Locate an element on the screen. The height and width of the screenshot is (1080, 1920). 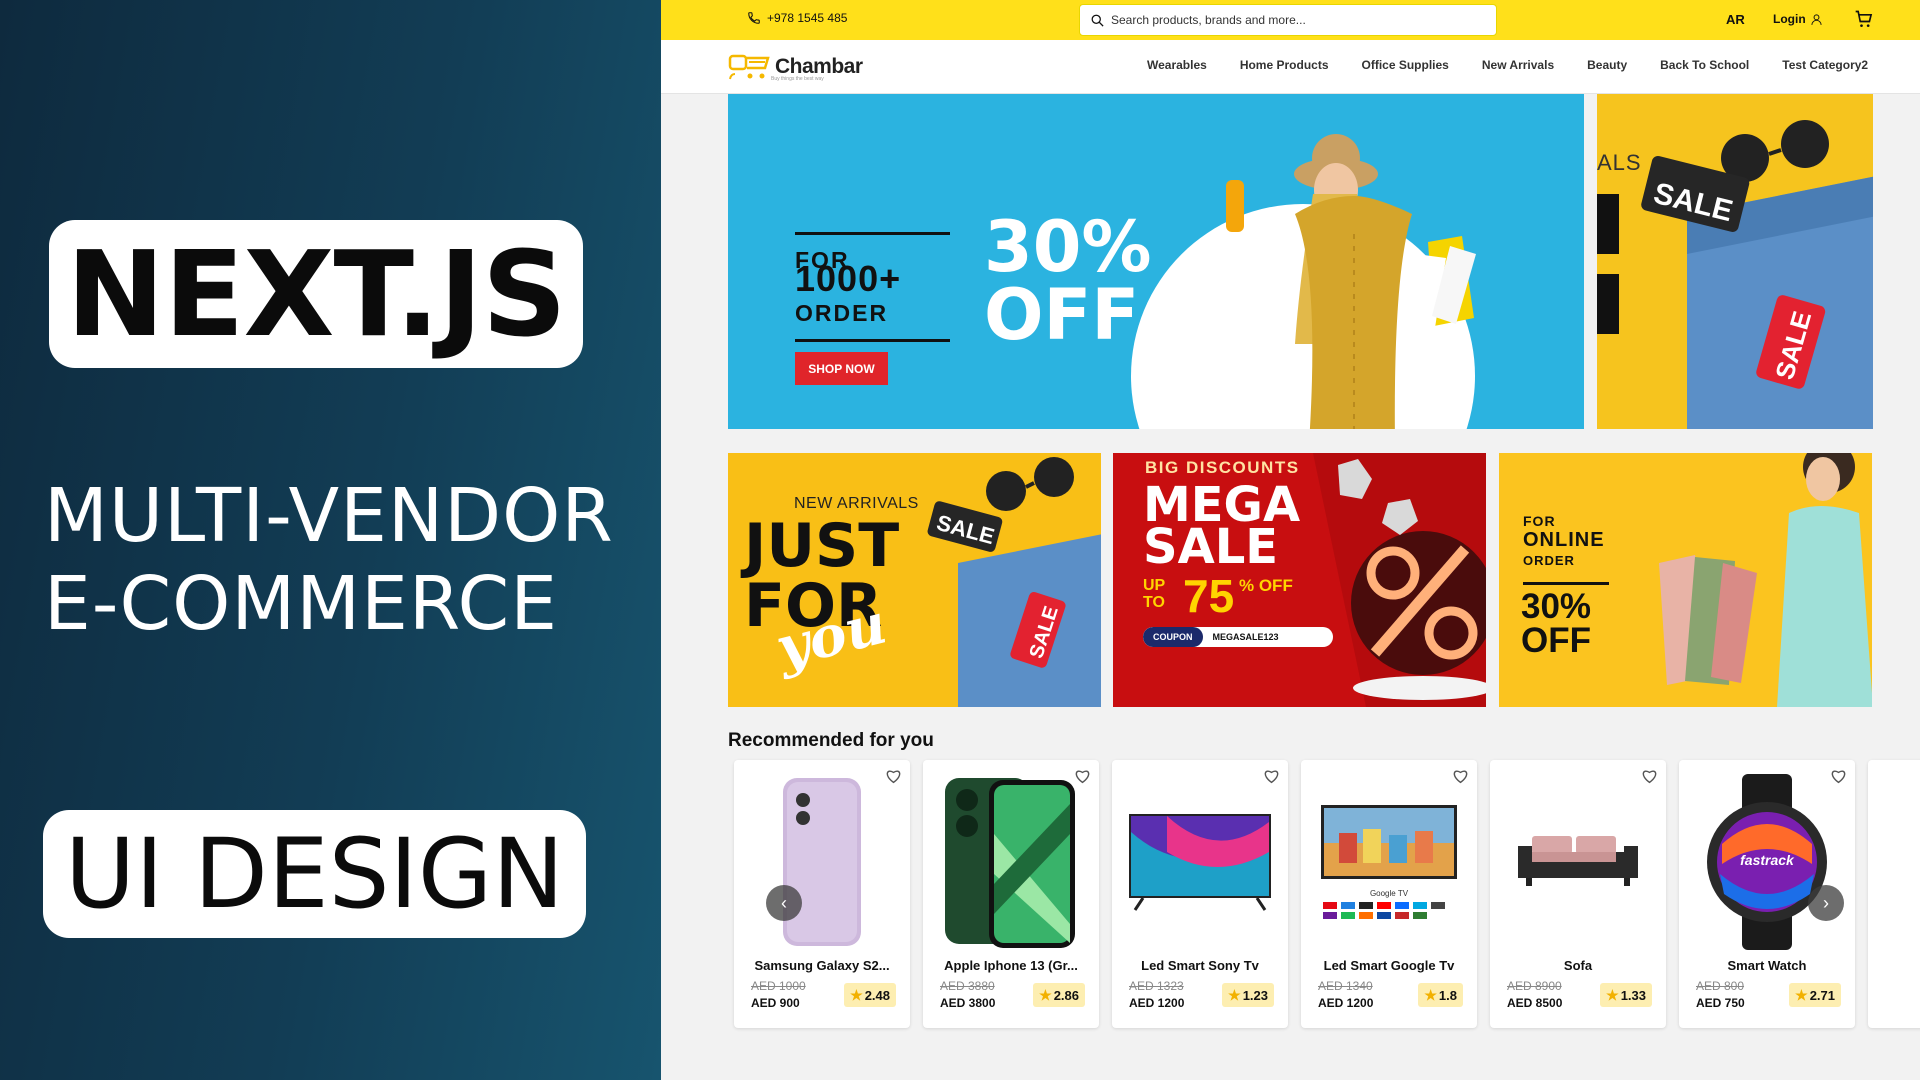
user-icon is located at coordinates (1816, 19).